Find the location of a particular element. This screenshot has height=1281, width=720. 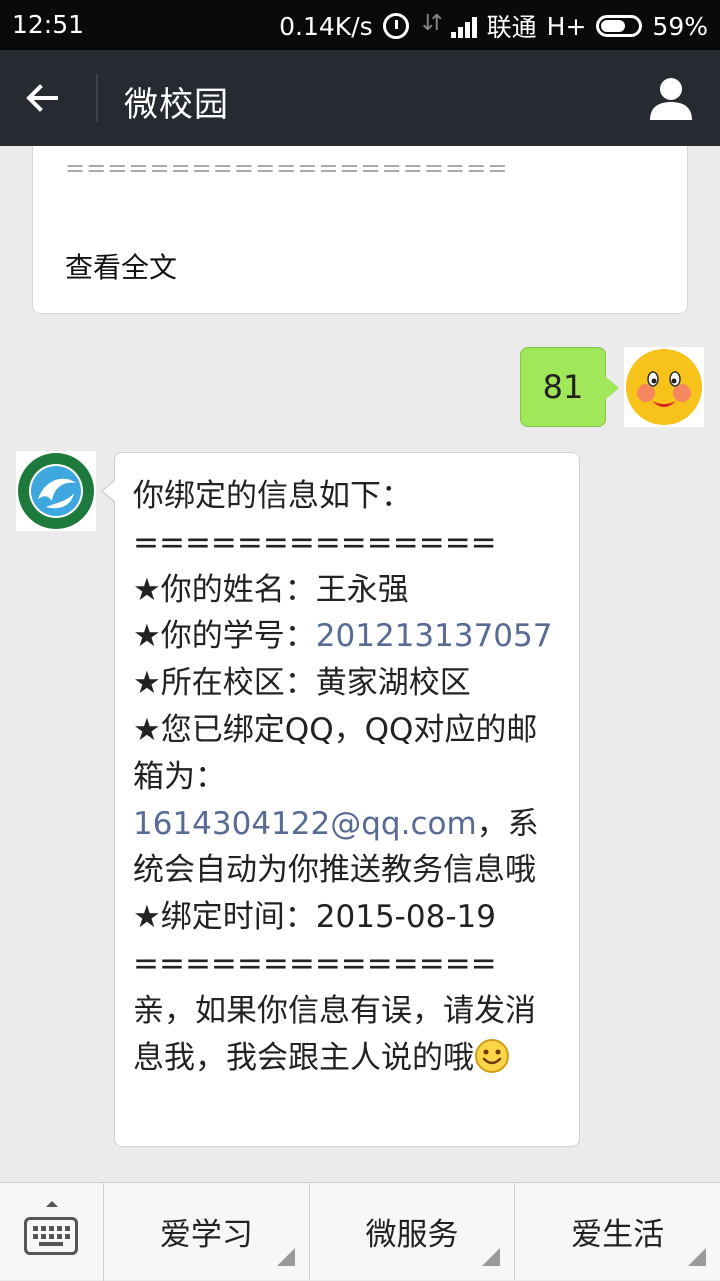

data-transfer-icon is located at coordinates (432, 25).